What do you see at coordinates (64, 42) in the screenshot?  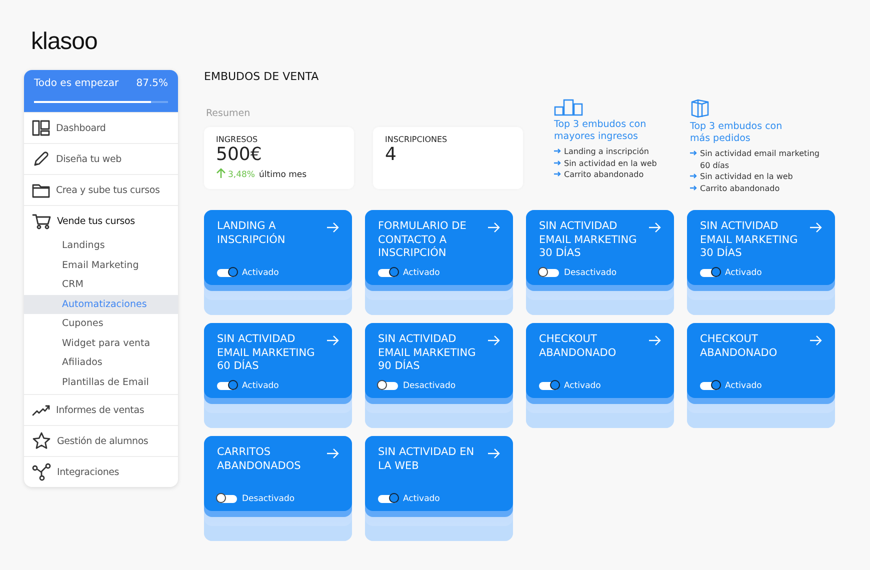 I see `logo: klasoo` at bounding box center [64, 42].